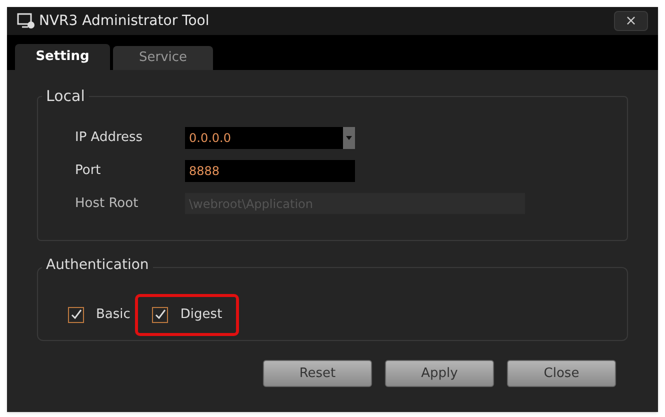 The width and height of the screenshot is (665, 417). What do you see at coordinates (26, 21) in the screenshot?
I see `monitor-icon` at bounding box center [26, 21].